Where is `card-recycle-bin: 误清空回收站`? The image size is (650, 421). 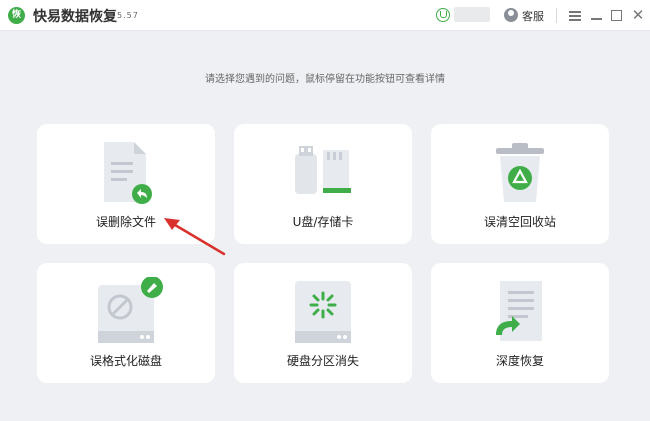 card-recycle-bin: 误清空回收站 is located at coordinates (520, 184).